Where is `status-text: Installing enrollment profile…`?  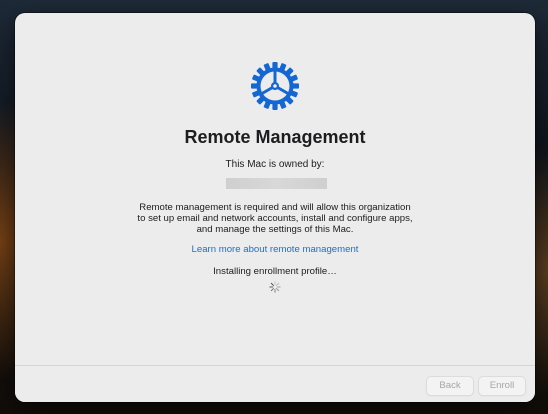
status-text: Installing enrollment profile… is located at coordinates (275, 271).